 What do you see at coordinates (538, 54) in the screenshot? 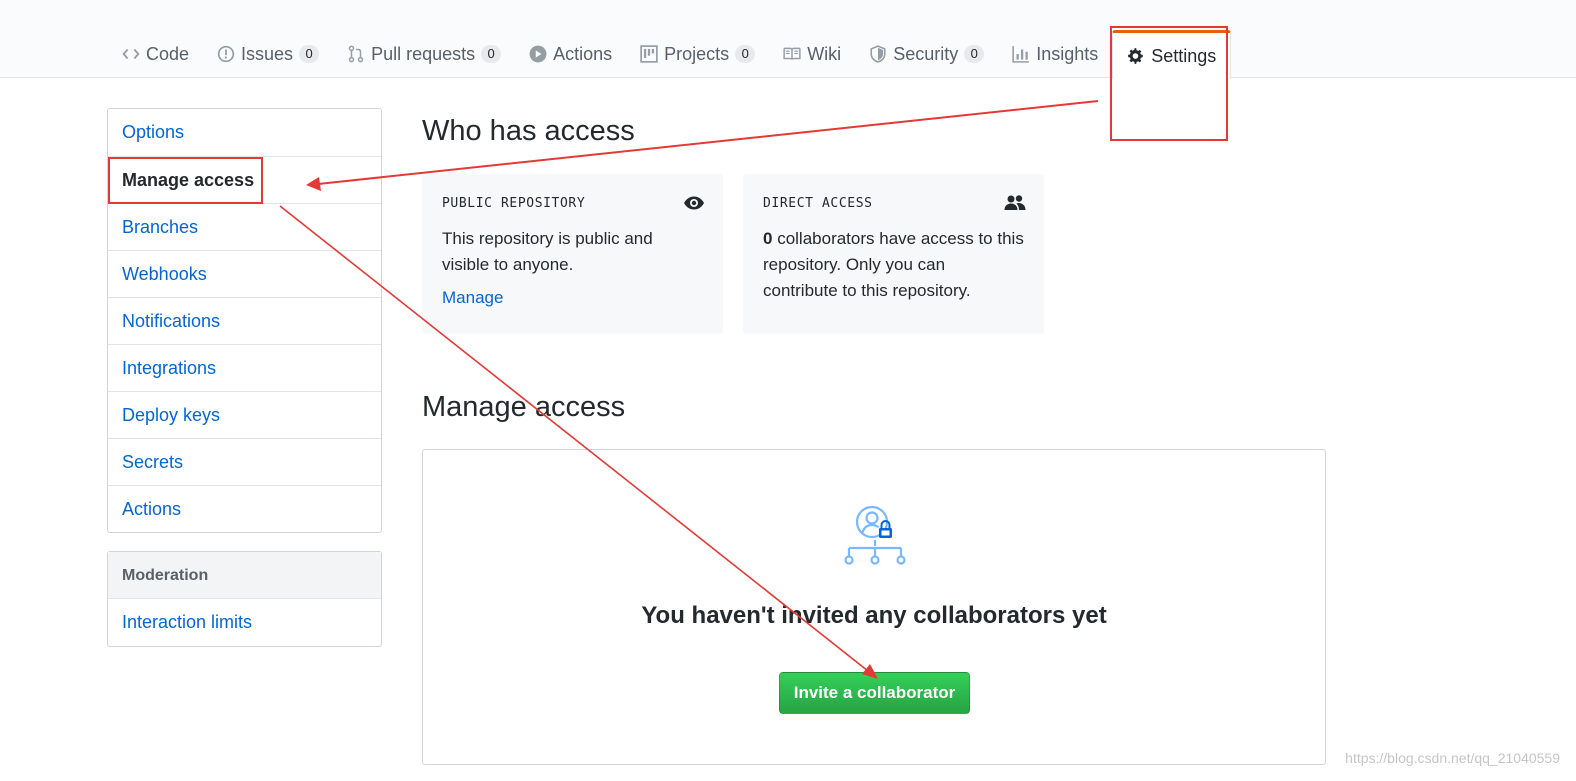
I see `play-icon` at bounding box center [538, 54].